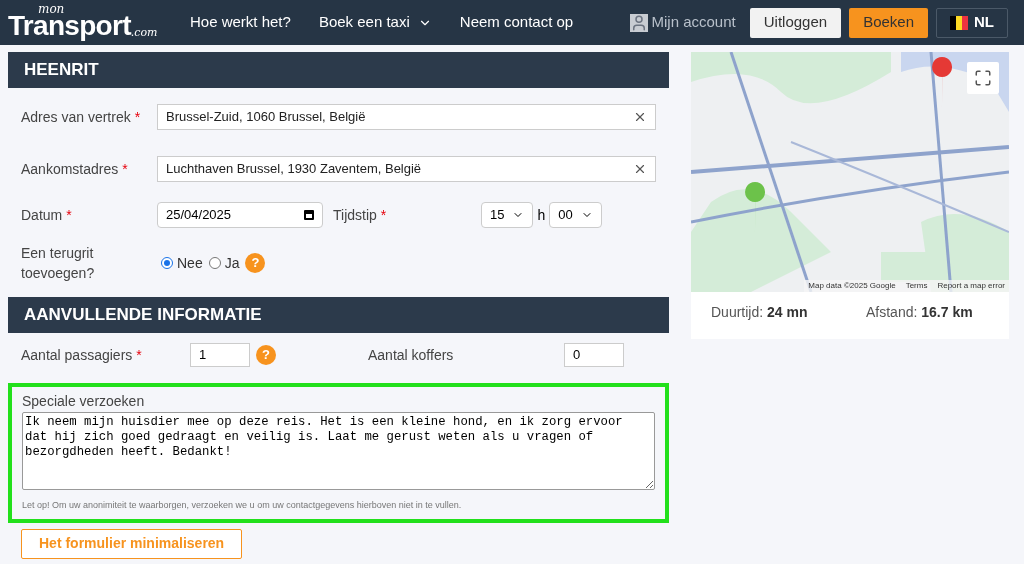 This screenshot has width=1024, height=564. I want to click on privacy-note: Let op! Om uw anonimiteit te waarborgen, verzoeken we u om uw contactgegevens hierboven niet in te vullen., so click(242, 505).